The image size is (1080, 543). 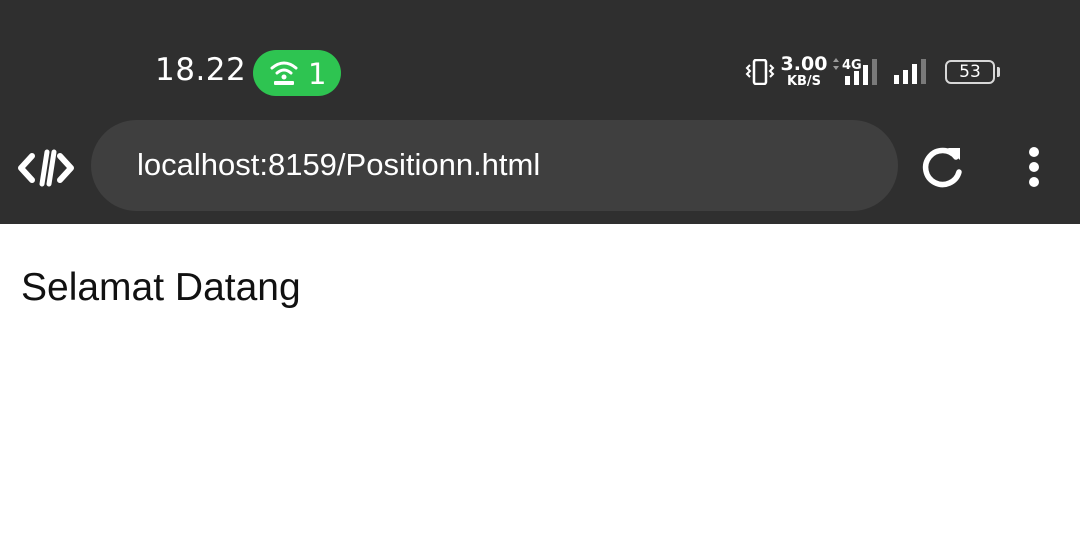 What do you see at coordinates (1034, 167) in the screenshot?
I see `more-vertical-icon` at bounding box center [1034, 167].